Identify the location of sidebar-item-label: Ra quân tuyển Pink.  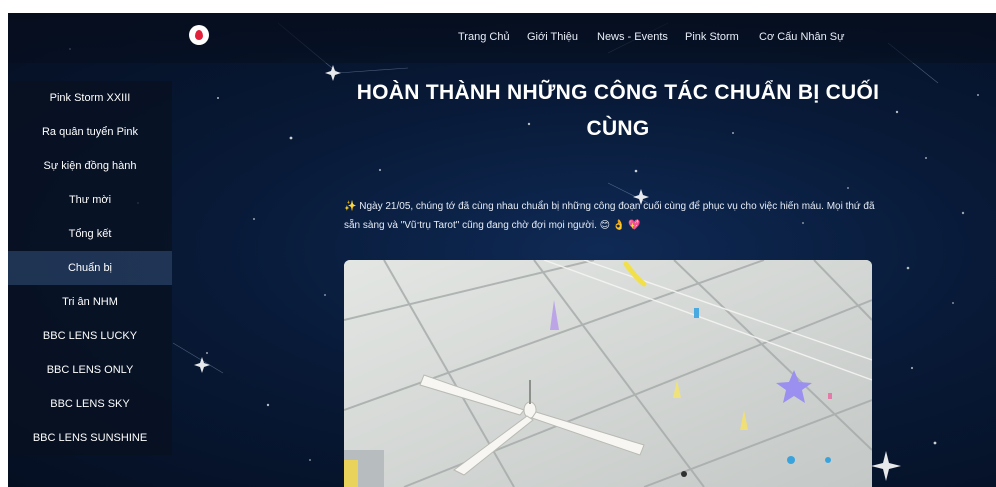
(89, 132).